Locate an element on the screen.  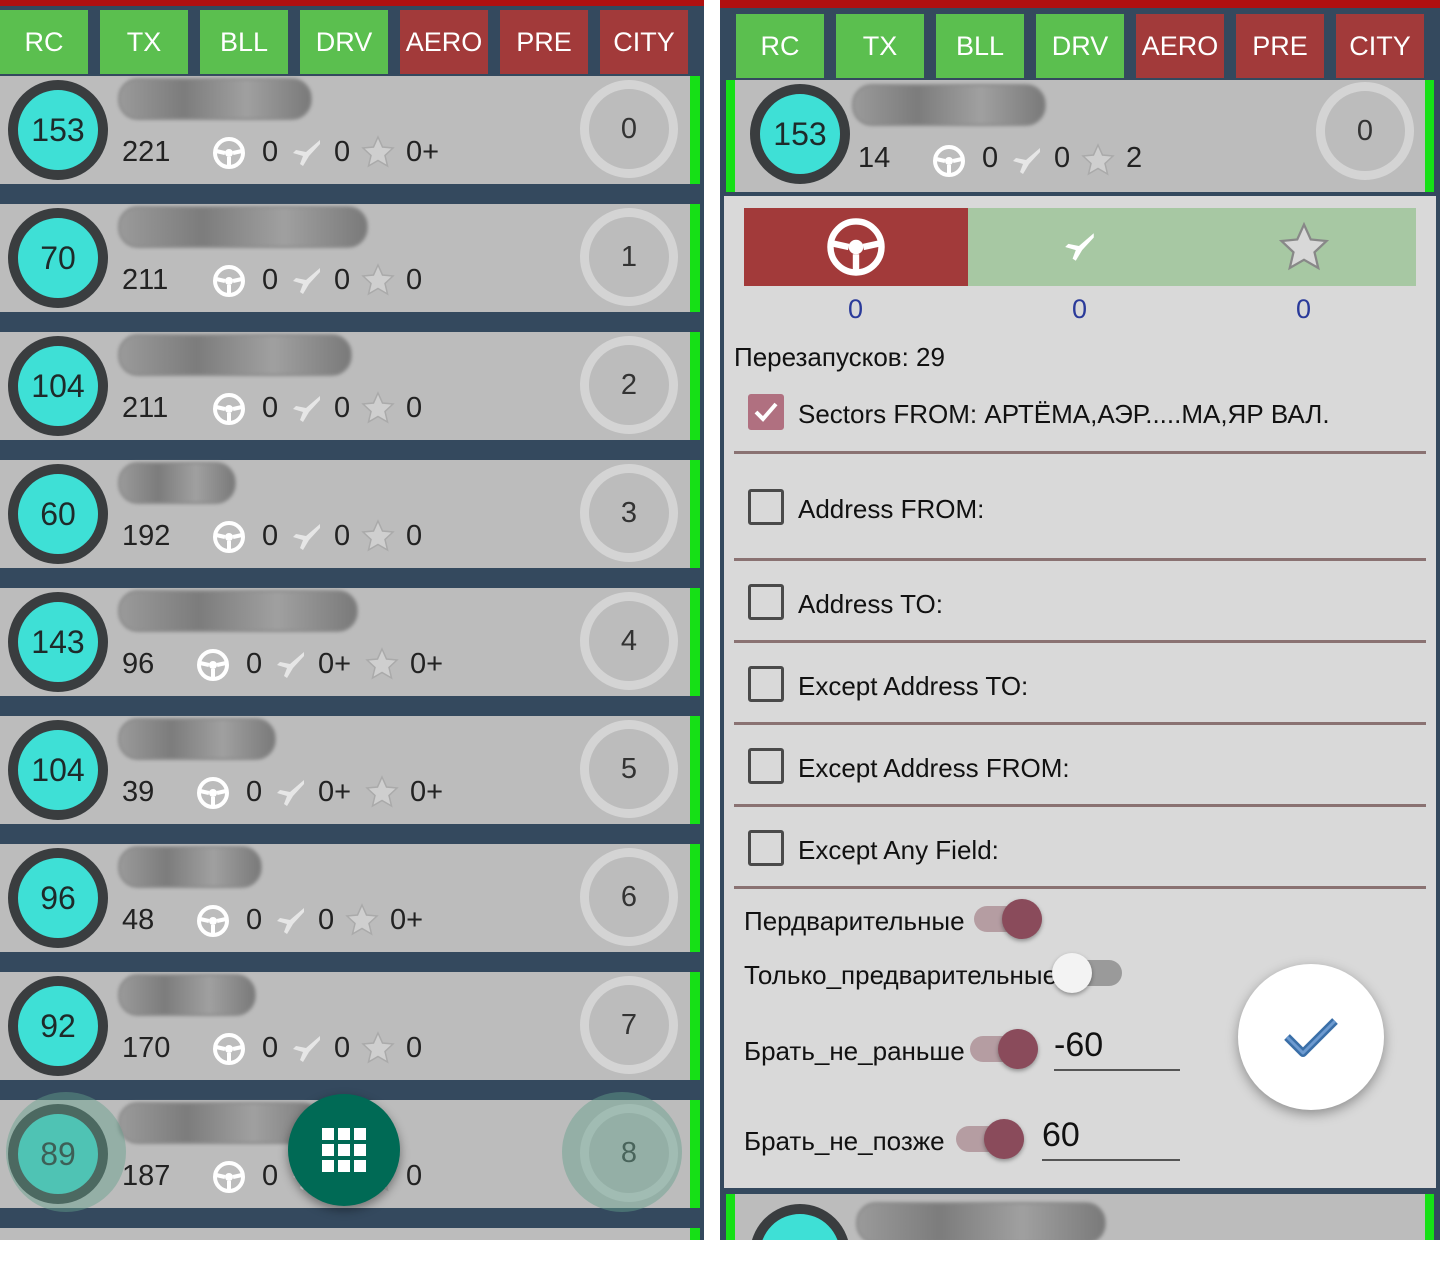
confirm-button is located at coordinates (1311, 1037).